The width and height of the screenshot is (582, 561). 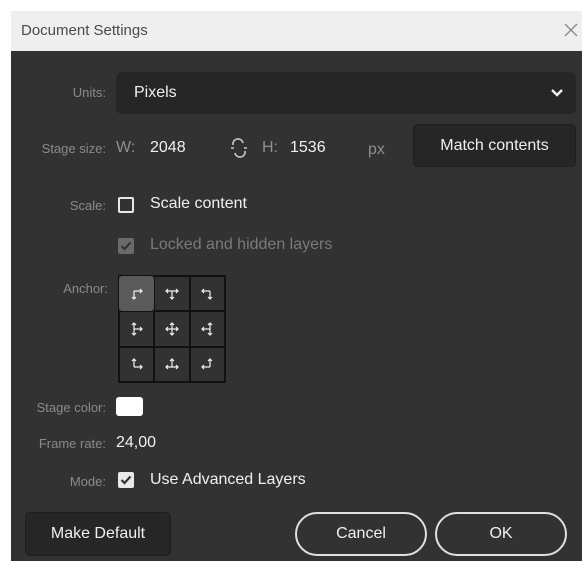 What do you see at coordinates (87, 205) in the screenshot?
I see `scale-label: Scale:` at bounding box center [87, 205].